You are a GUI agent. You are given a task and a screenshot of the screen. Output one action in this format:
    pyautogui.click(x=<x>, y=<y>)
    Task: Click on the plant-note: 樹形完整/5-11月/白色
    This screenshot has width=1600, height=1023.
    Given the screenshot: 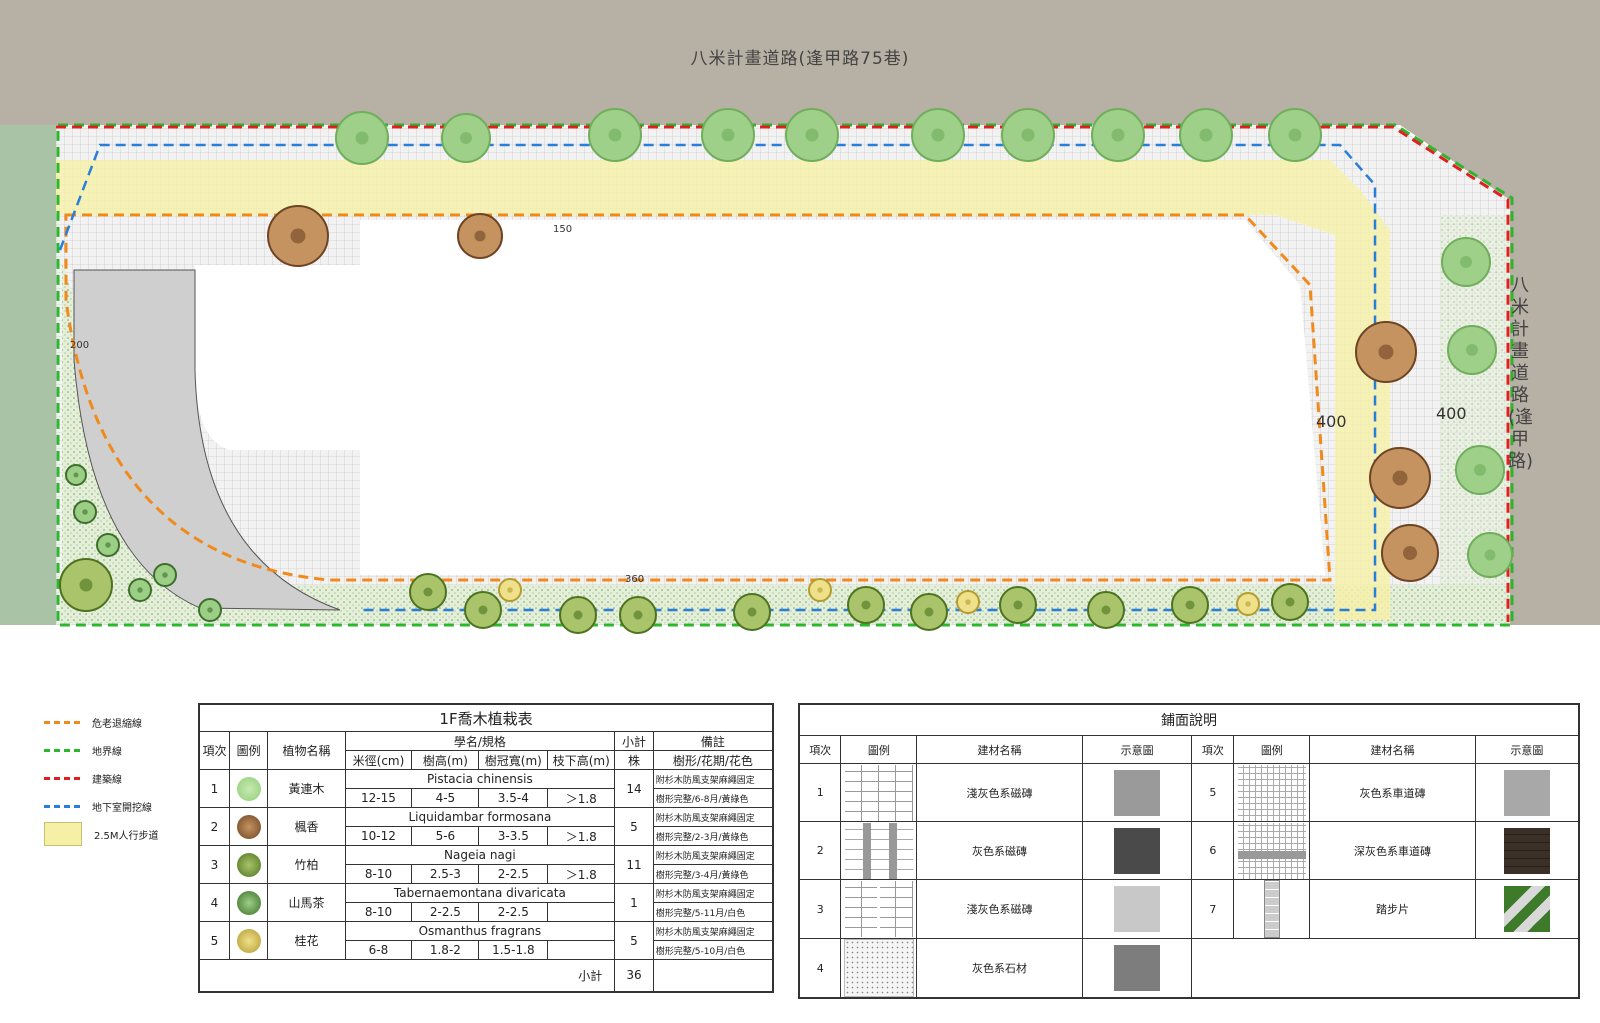 What is the action you would take?
    pyautogui.click(x=713, y=912)
    